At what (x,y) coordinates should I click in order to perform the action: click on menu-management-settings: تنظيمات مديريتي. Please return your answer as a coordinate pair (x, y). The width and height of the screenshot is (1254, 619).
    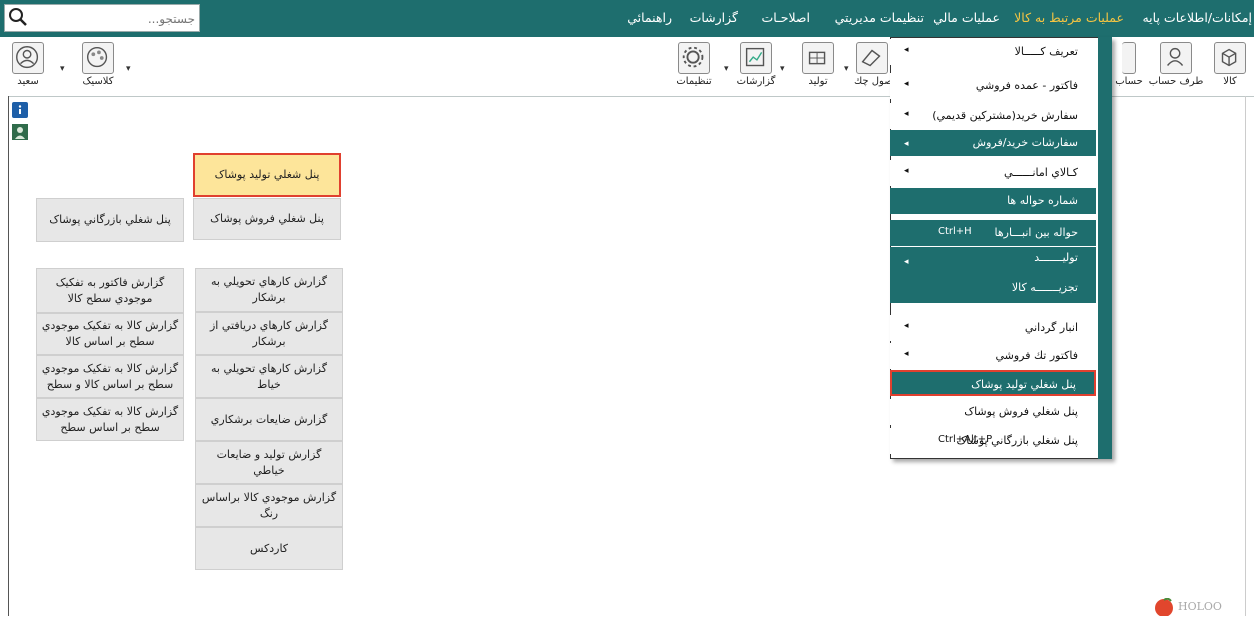
    Looking at the image, I should click on (879, 17).